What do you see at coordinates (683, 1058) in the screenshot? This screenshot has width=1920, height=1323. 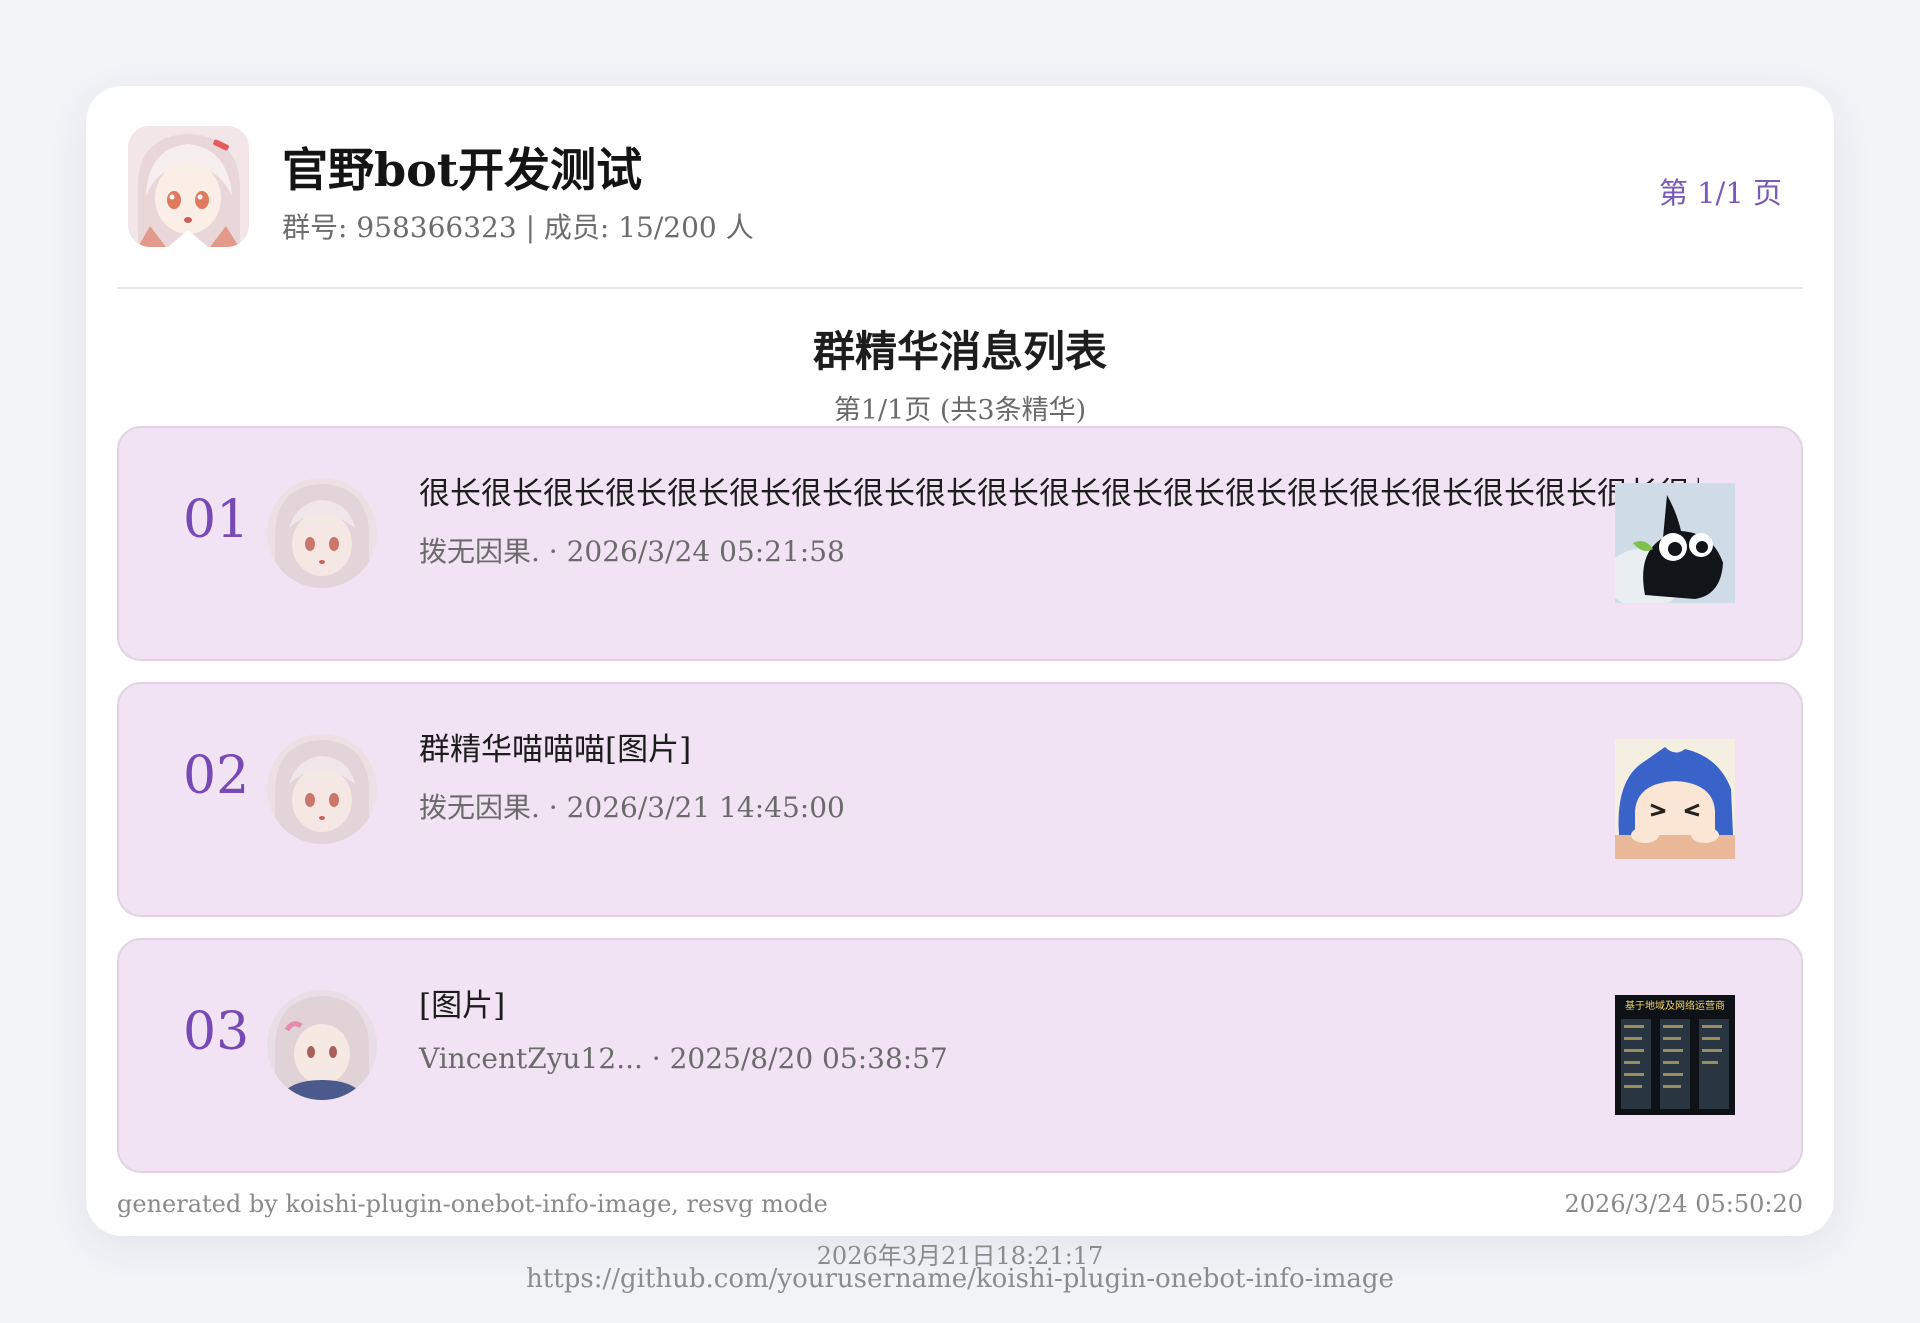 I see `message-meta: VincentZyu12... · 2025/8/20 05:38:57` at bounding box center [683, 1058].